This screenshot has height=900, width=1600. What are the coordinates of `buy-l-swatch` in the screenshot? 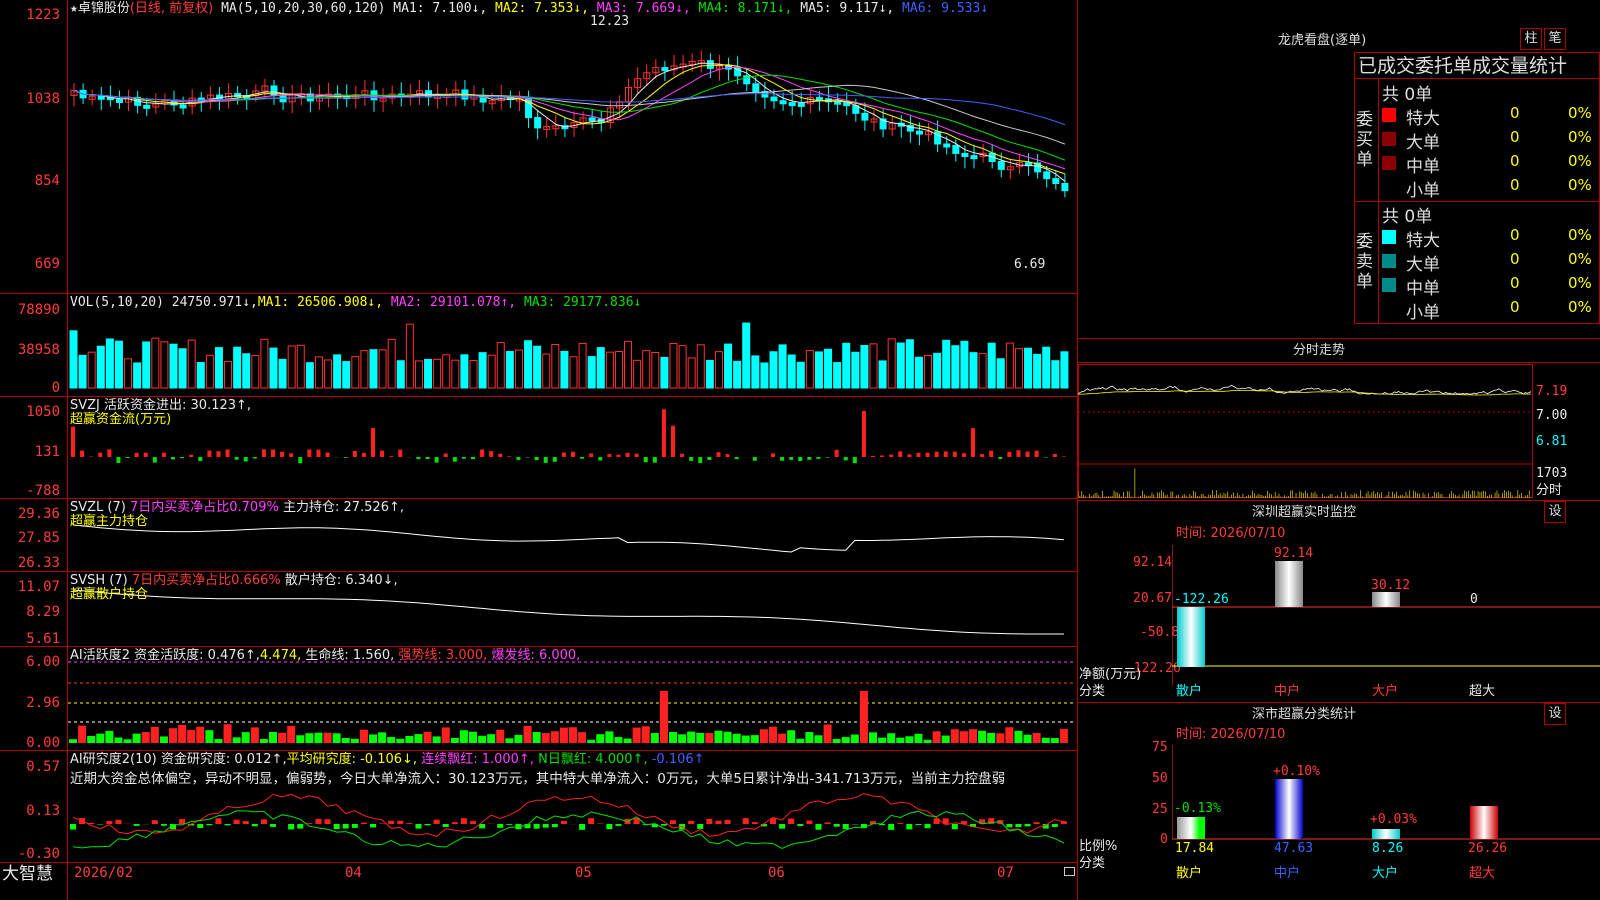 It's located at (1389, 139).